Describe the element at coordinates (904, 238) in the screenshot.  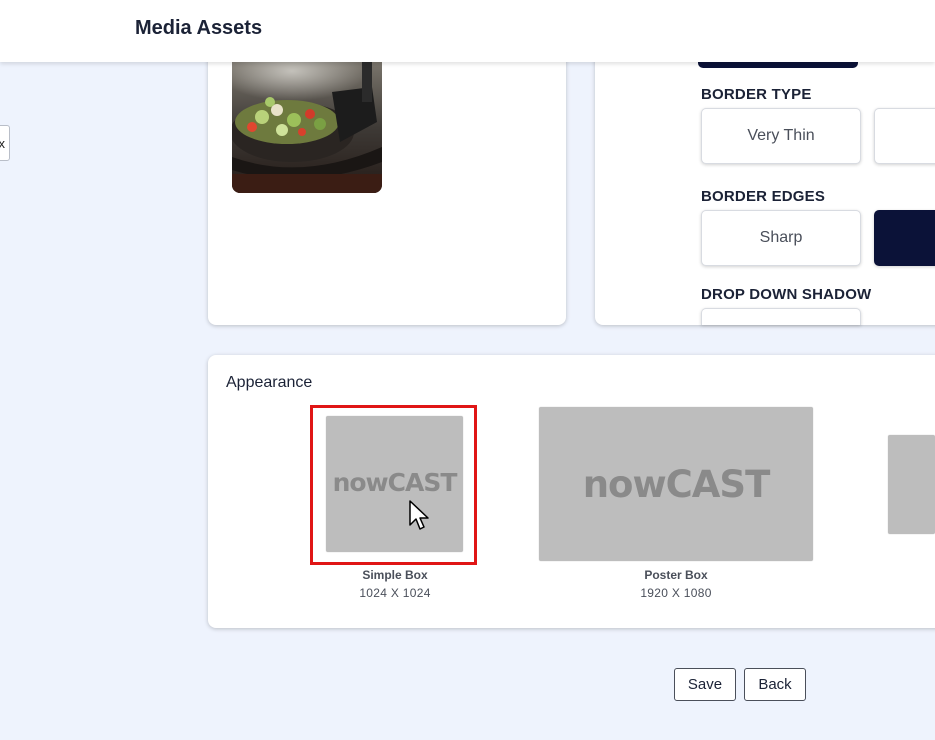
I see `border-edges-option-selected` at that location.